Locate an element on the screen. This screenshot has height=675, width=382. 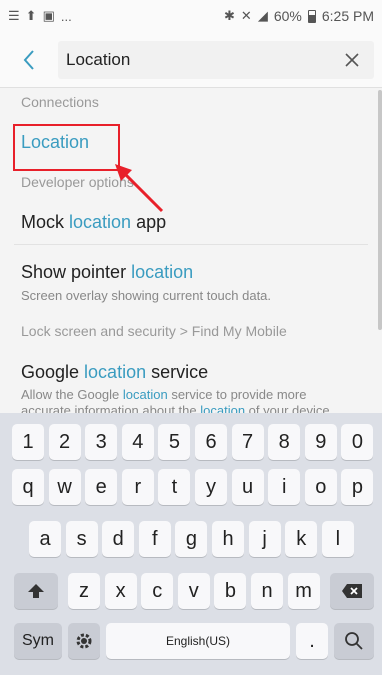
title-text: Google is located at coordinates (53, 372).